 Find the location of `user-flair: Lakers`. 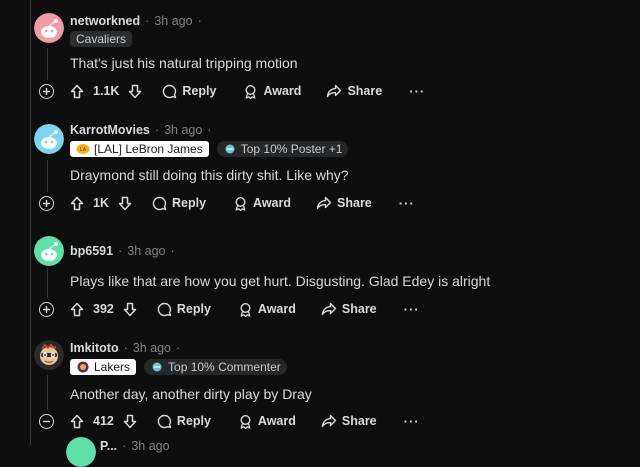

user-flair: Lakers is located at coordinates (103, 367).